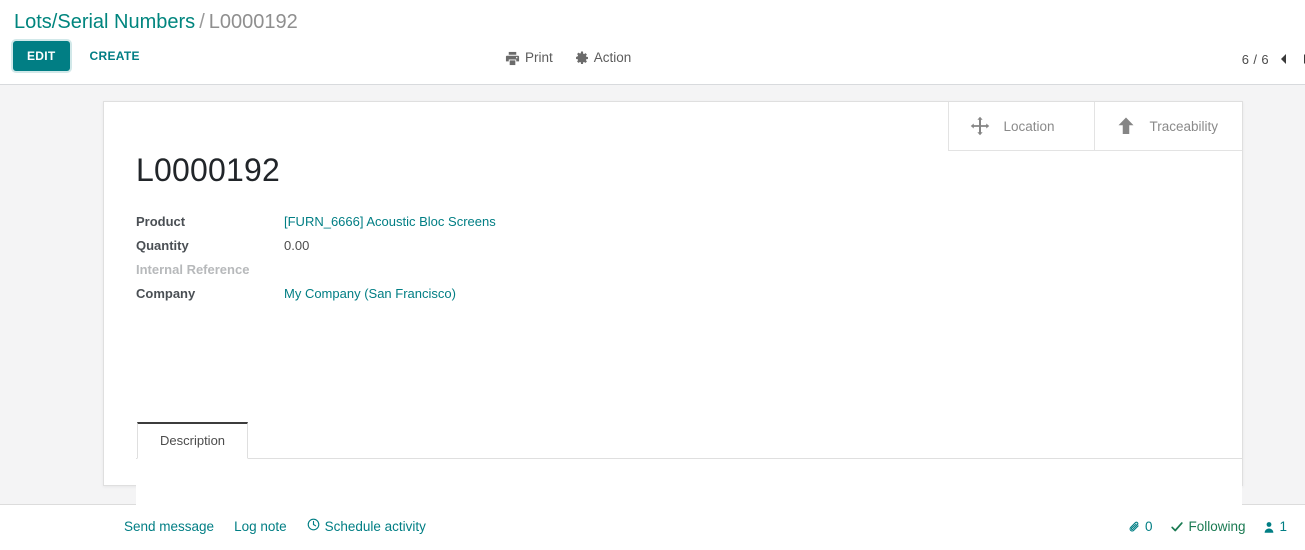  Describe the element at coordinates (297, 245) in the screenshot. I see `field-value-quantity: 0.00` at that location.